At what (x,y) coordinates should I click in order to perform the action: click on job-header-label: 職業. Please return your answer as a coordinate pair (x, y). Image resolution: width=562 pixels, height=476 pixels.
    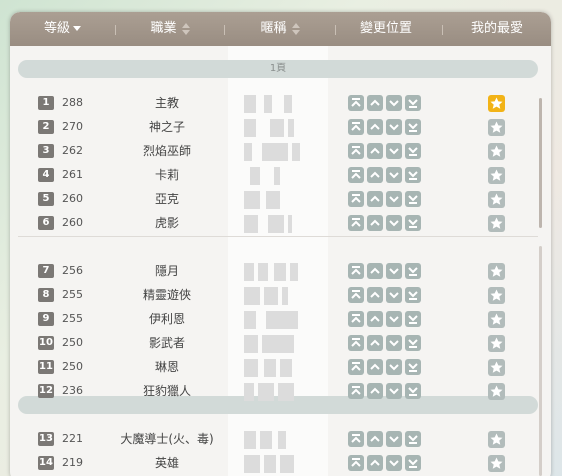
    Looking at the image, I should click on (163, 28).